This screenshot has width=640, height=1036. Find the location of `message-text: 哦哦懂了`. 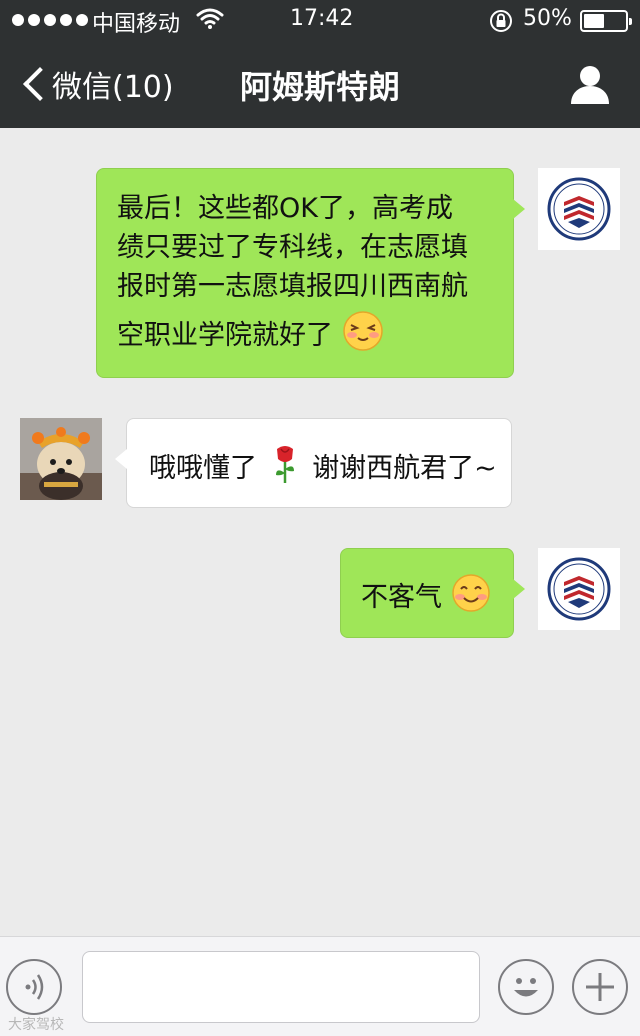

message-text: 哦哦懂了 is located at coordinates (203, 468).